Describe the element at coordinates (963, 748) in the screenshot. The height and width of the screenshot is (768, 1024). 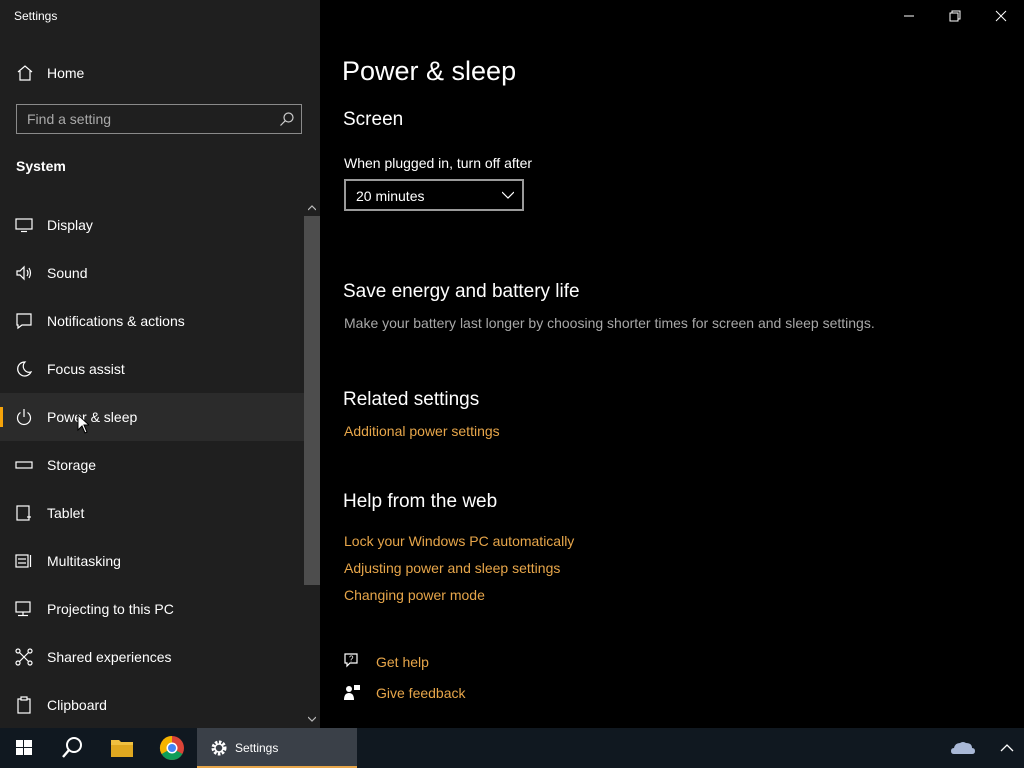
I see `onedrive-icon` at that location.